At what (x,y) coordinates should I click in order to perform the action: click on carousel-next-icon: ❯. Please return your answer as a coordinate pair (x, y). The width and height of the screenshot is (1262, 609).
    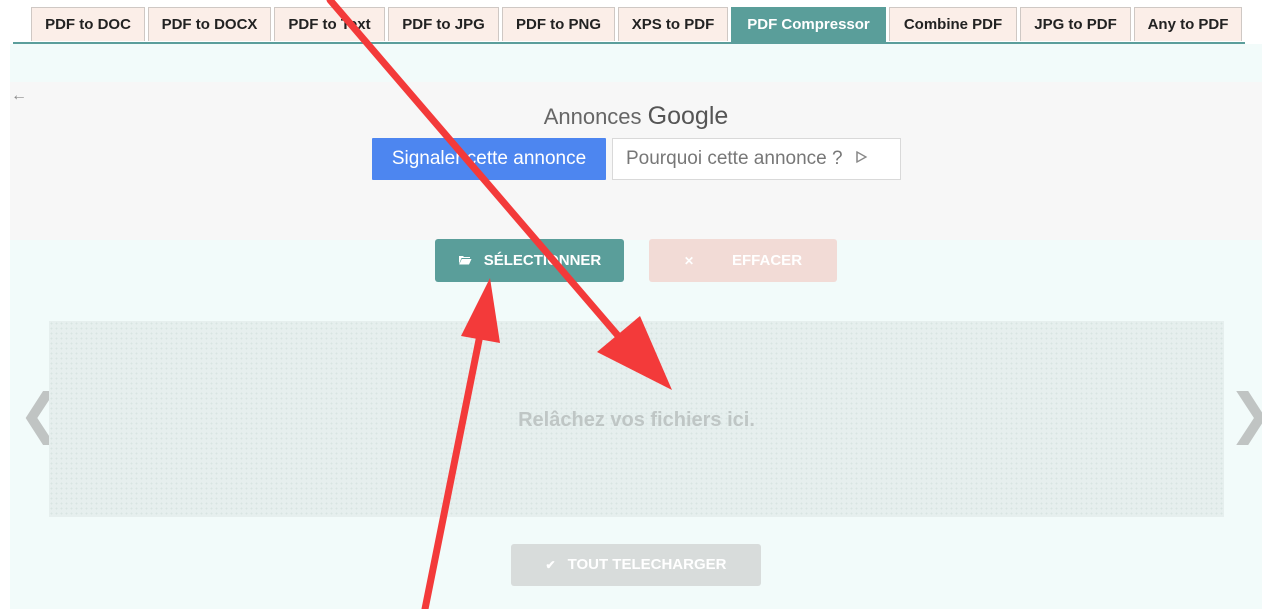
    Looking at the image, I should click on (1245, 414).